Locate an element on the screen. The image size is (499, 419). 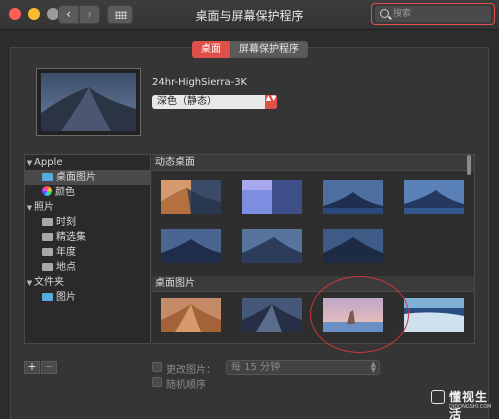
tab-desktop: 桌面 is located at coordinates (211, 49).